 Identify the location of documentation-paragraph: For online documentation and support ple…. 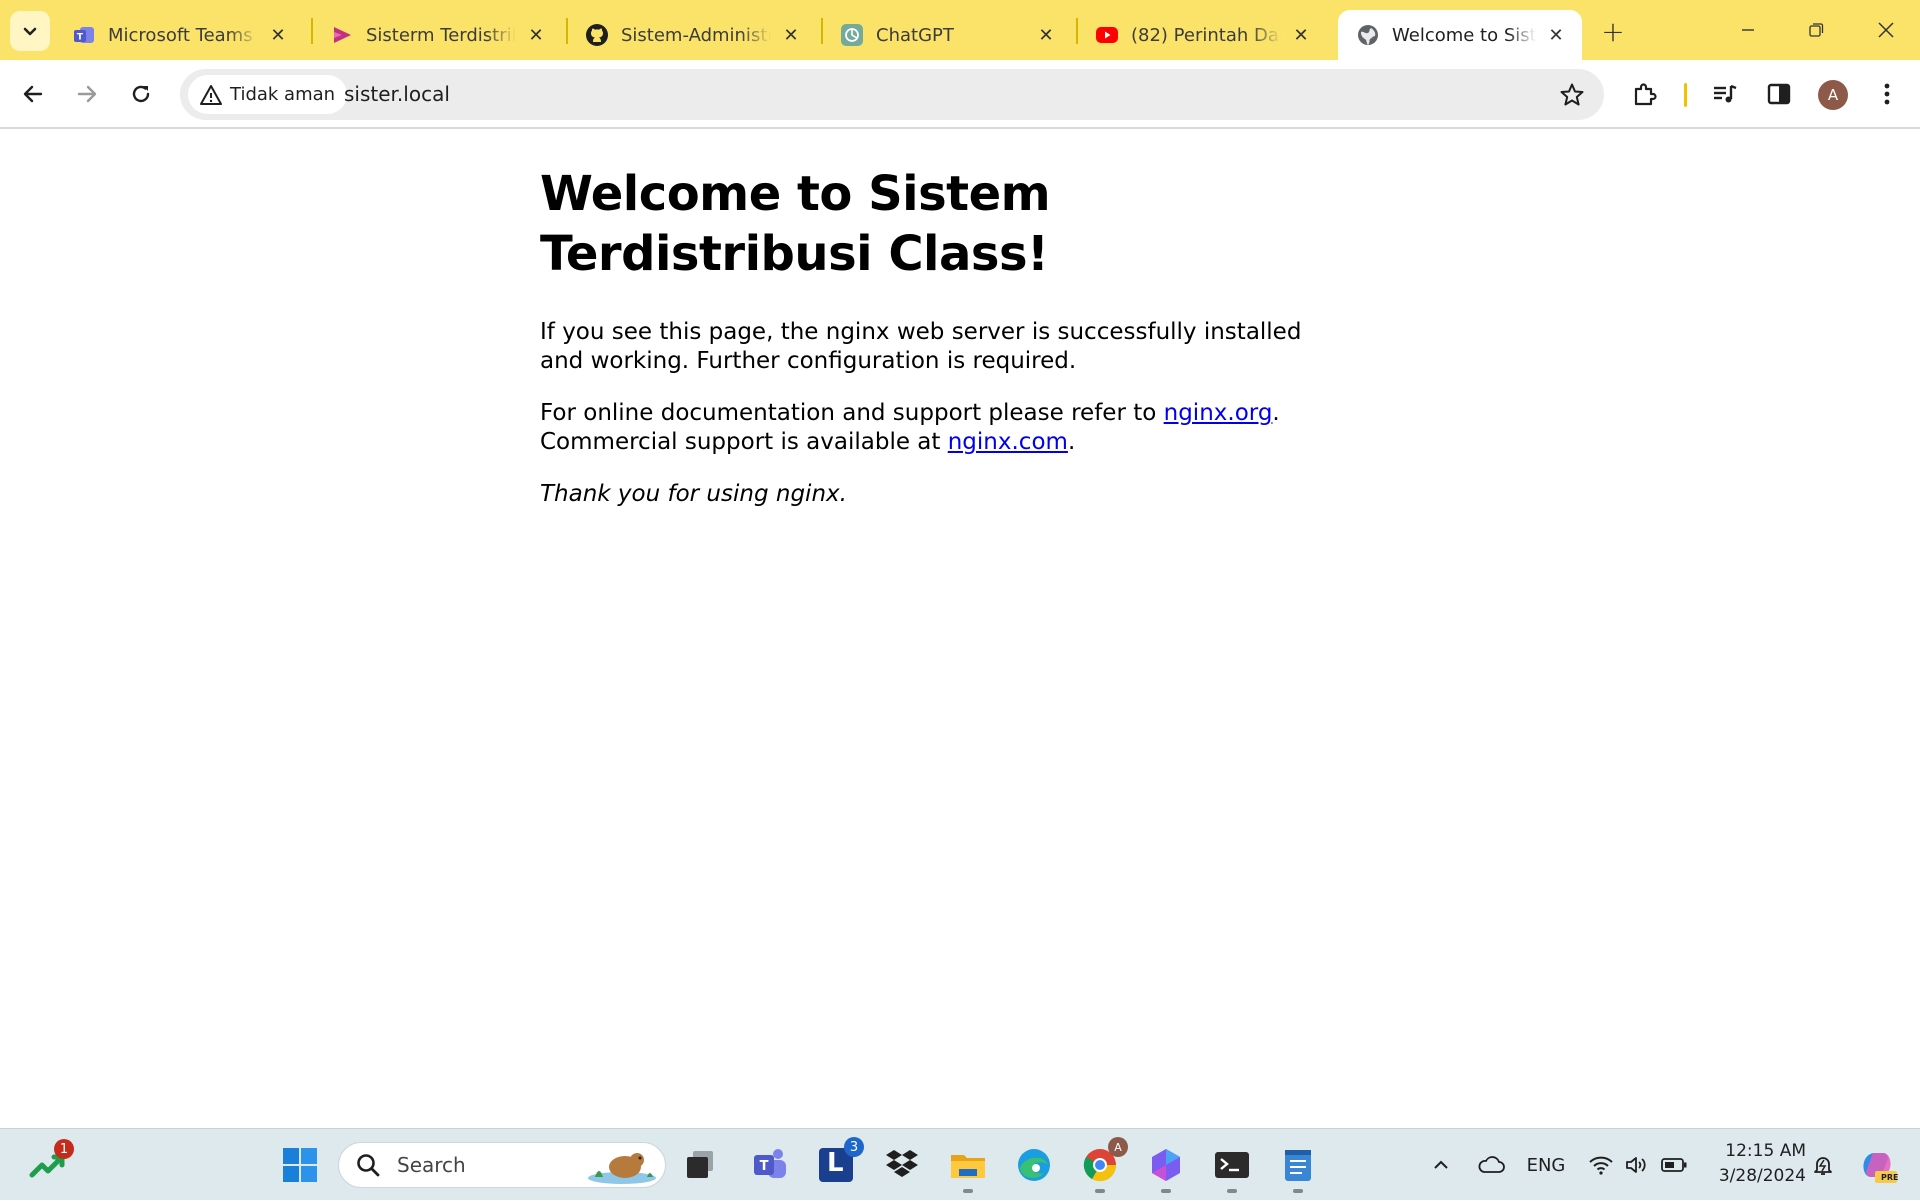
(940, 428).